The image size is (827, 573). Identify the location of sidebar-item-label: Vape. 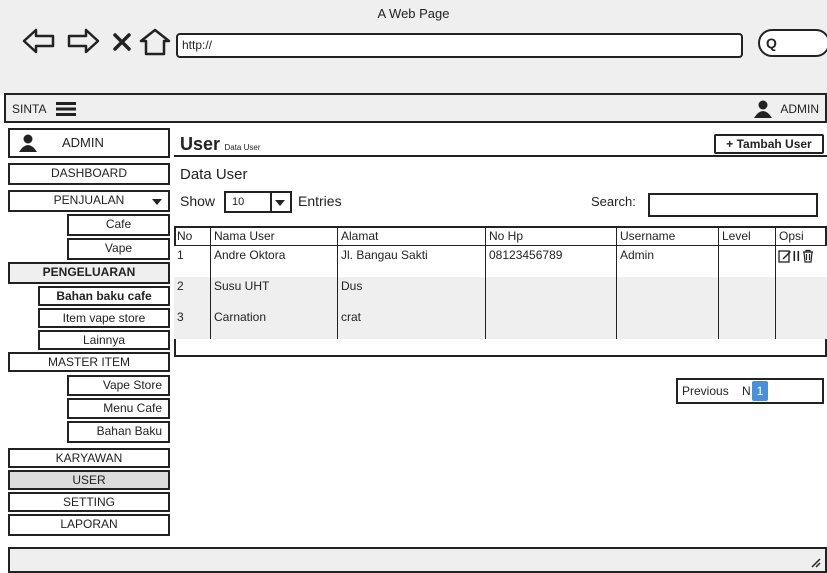
(118, 248).